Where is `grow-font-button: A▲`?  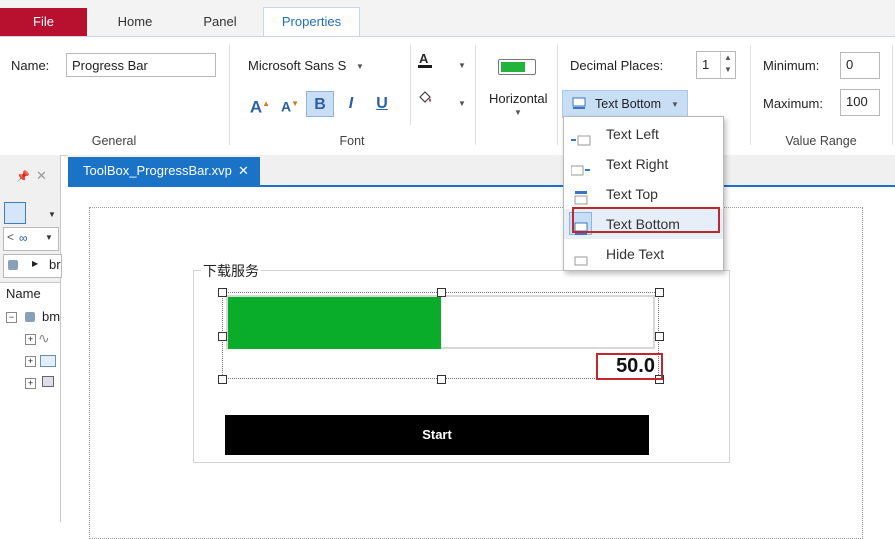
grow-font-button: A▲ is located at coordinates (260, 104).